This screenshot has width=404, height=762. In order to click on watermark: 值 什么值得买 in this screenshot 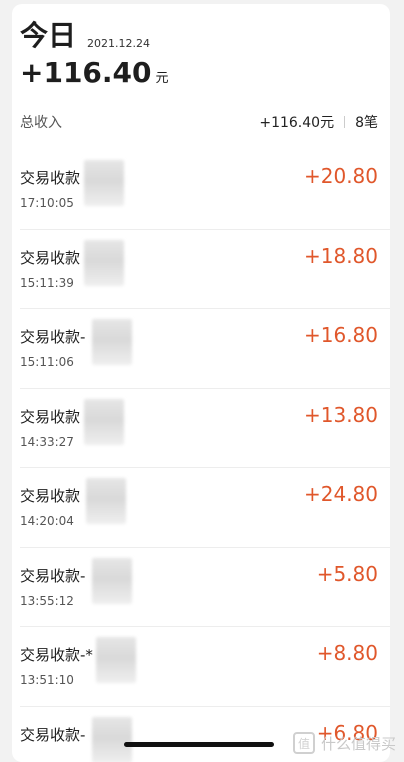, I will do `click(344, 743)`.